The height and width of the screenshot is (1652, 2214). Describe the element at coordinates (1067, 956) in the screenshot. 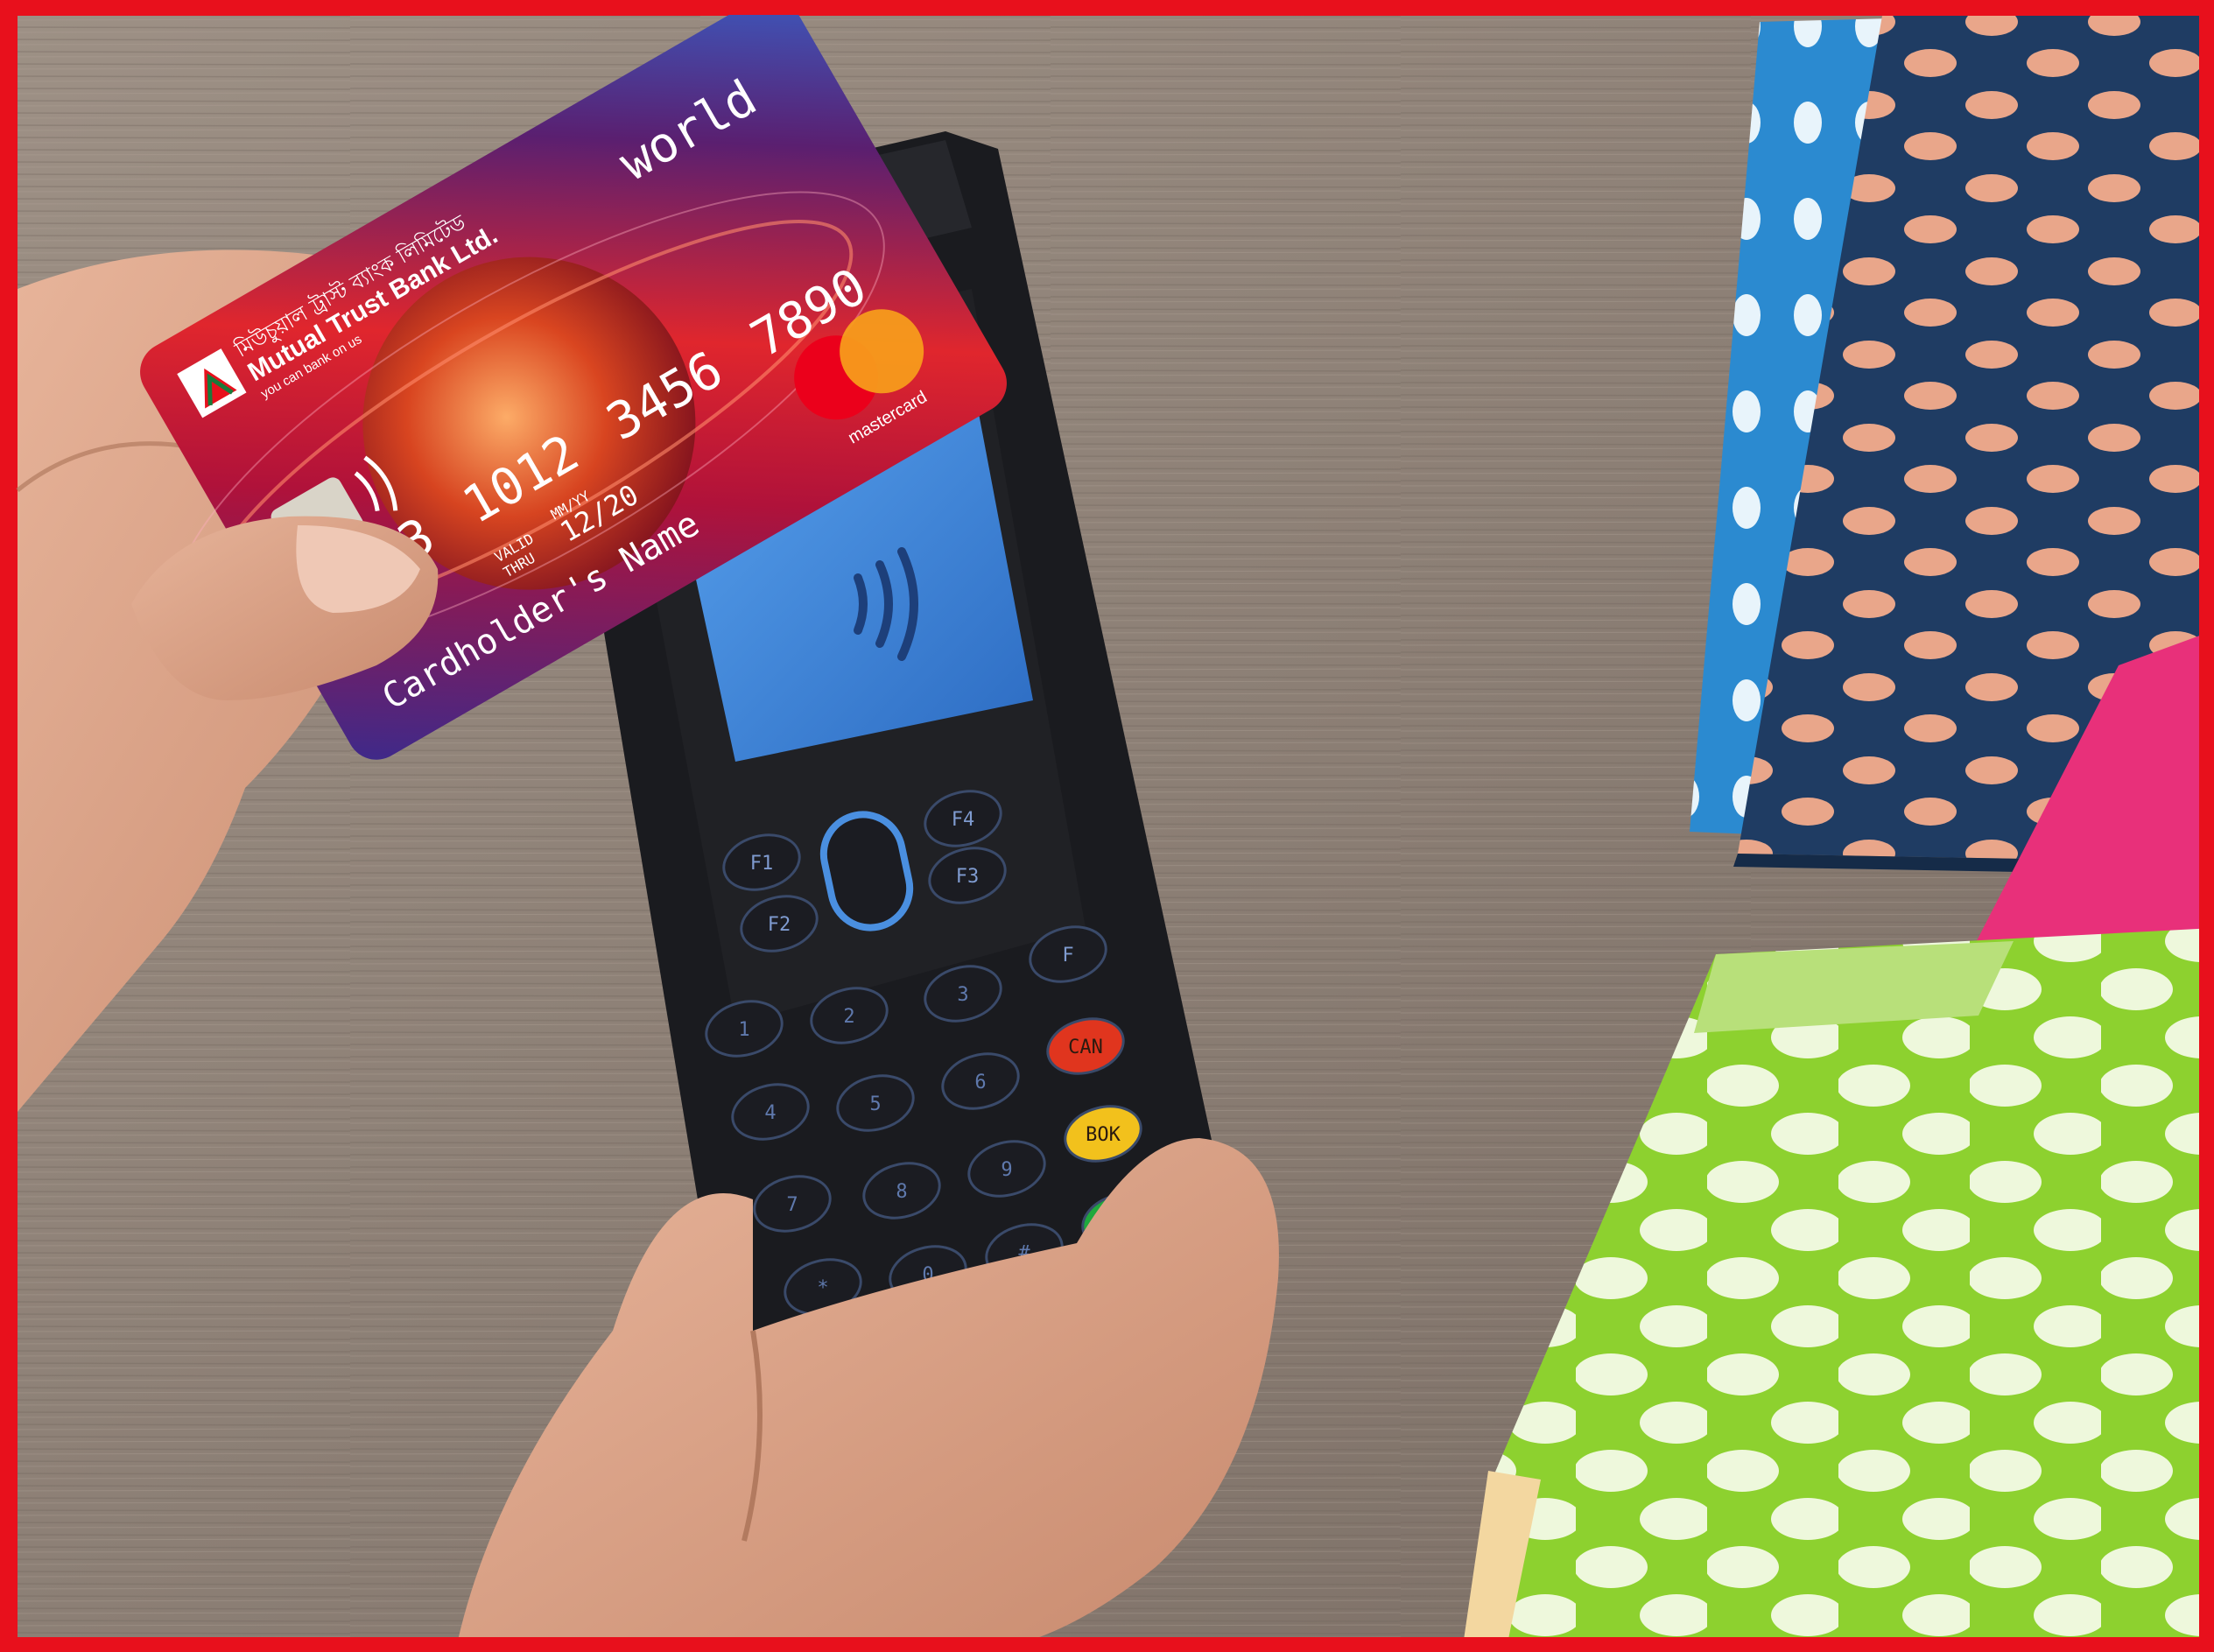

I see `svg-text: F` at that location.